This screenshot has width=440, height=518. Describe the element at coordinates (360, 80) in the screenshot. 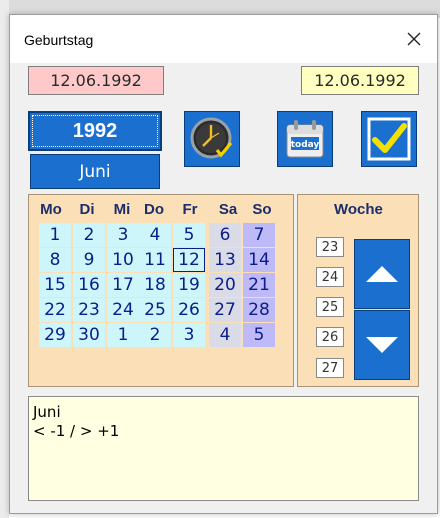

I see `selected-date-field: 12.06.1992` at that location.